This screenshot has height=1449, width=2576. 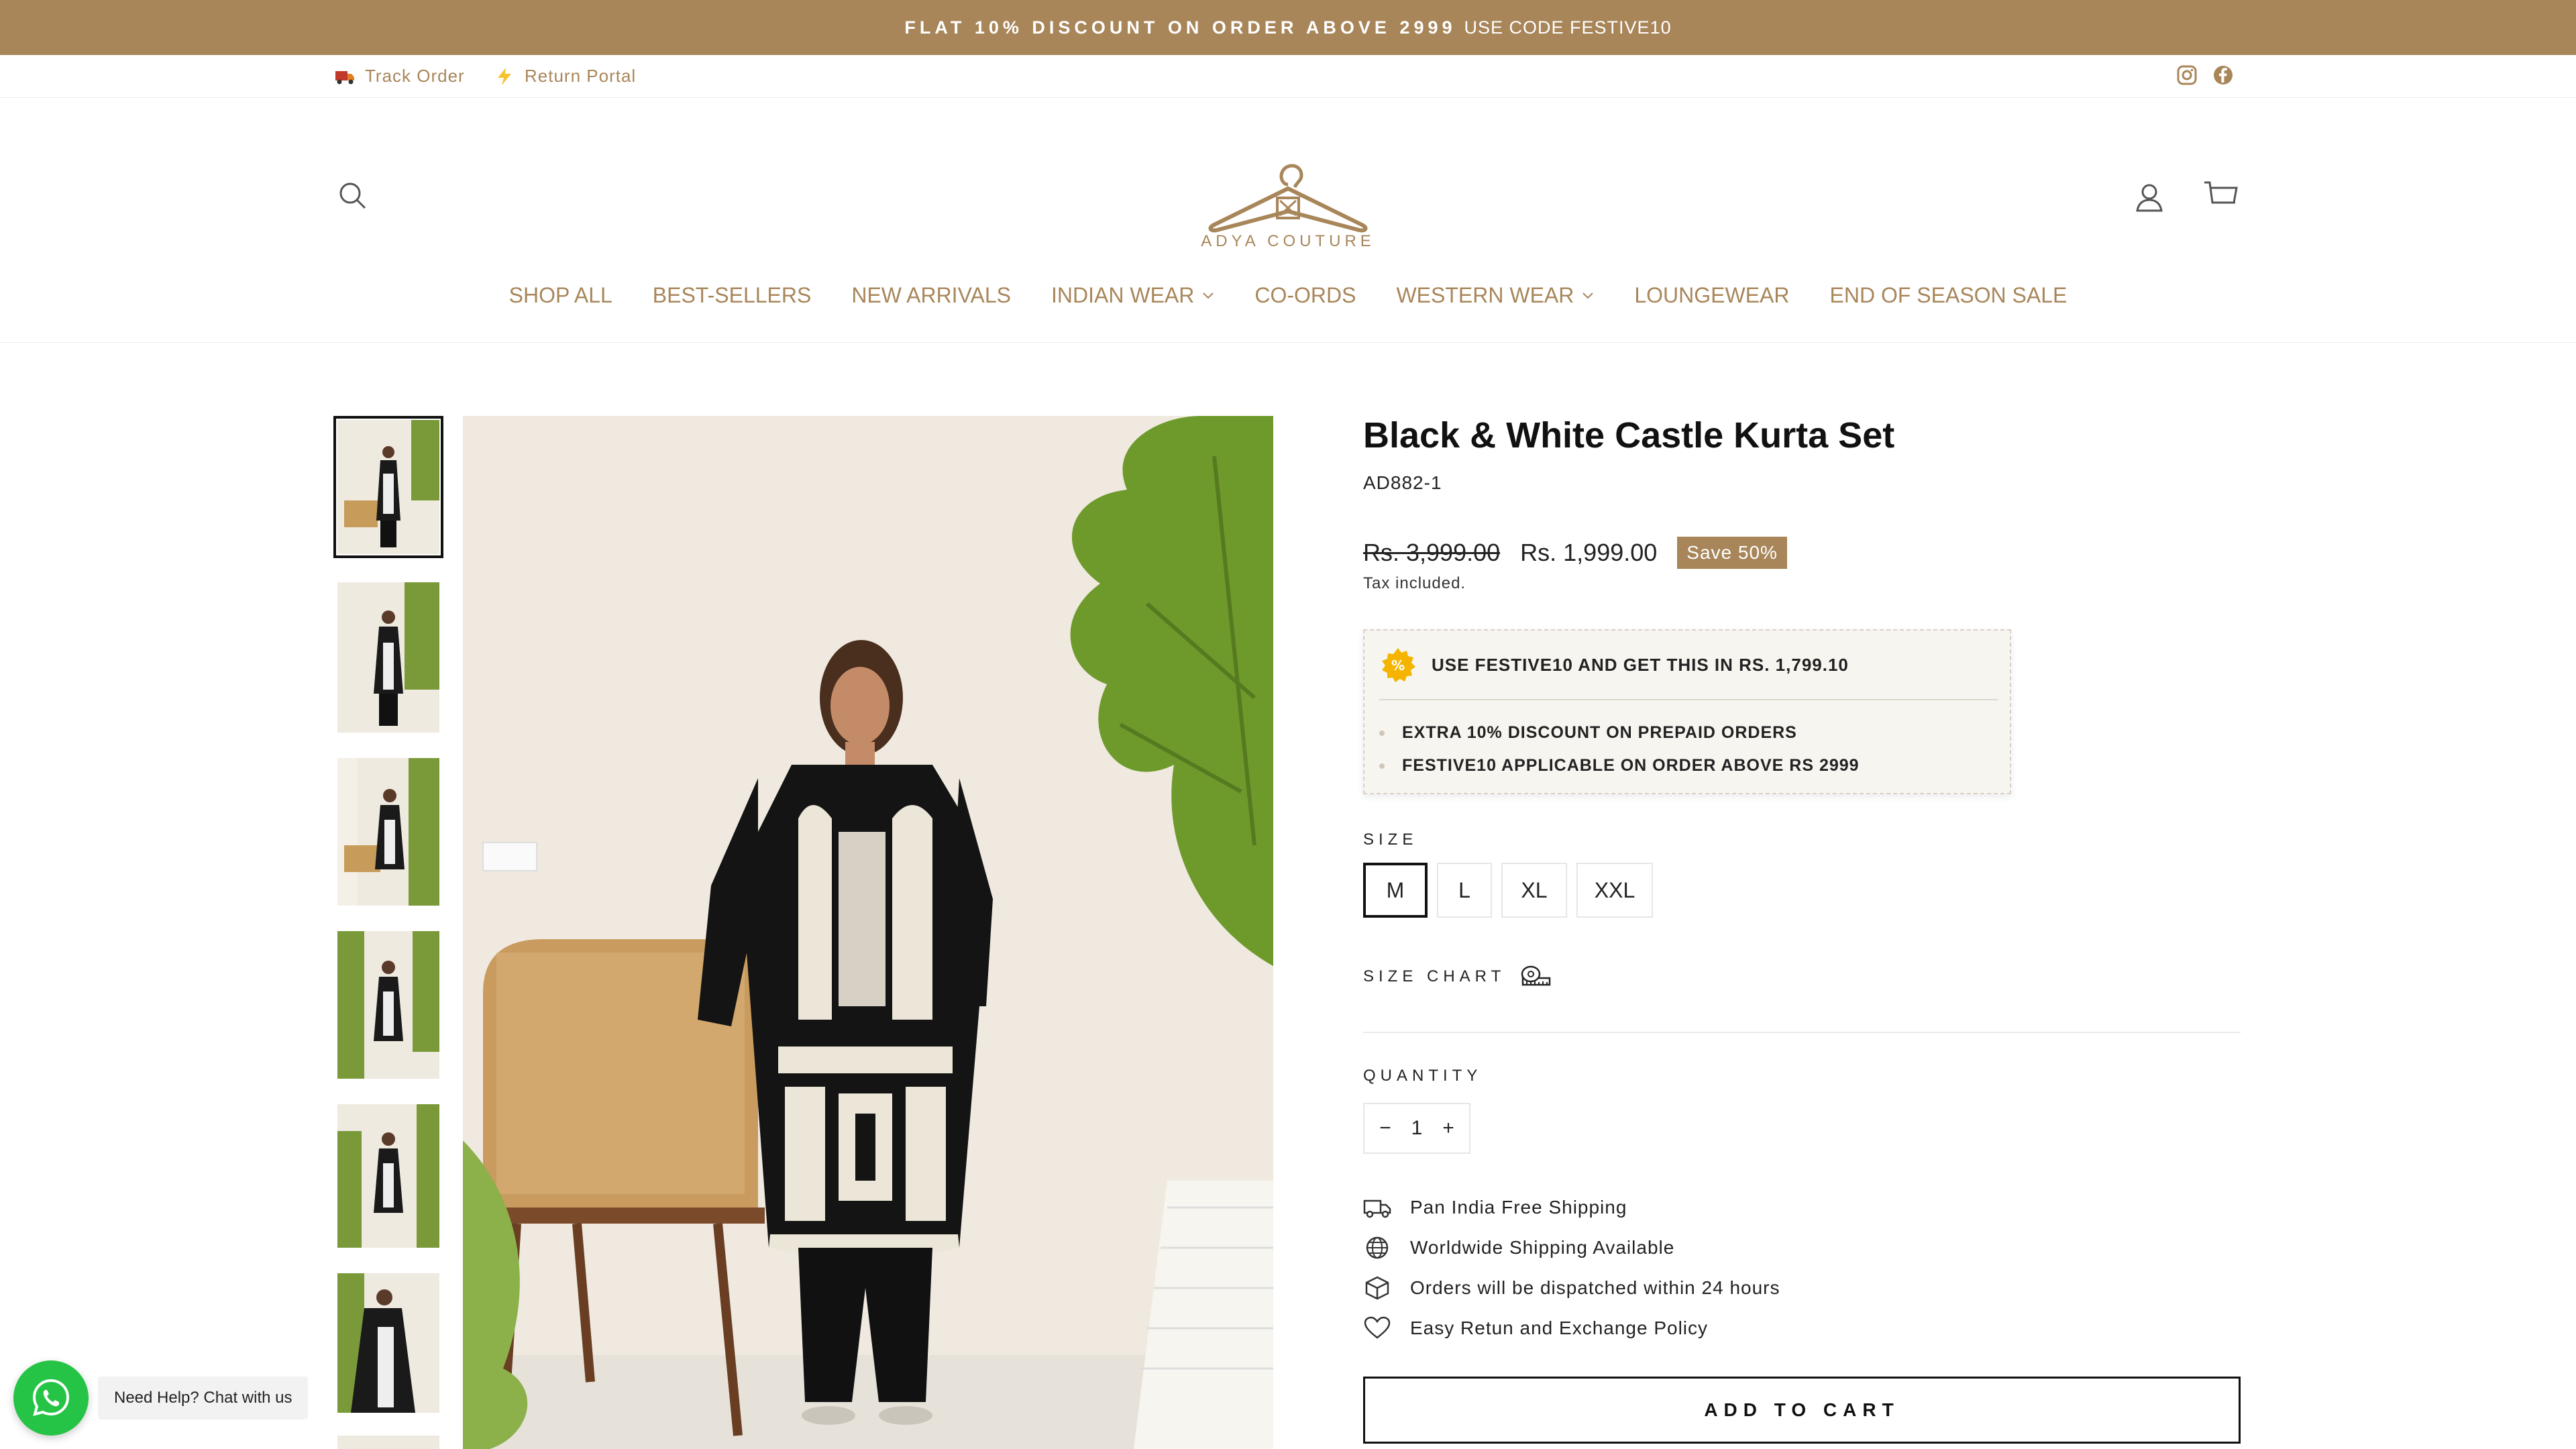 What do you see at coordinates (1534, 890) in the screenshot?
I see `size-option-xl: XL` at bounding box center [1534, 890].